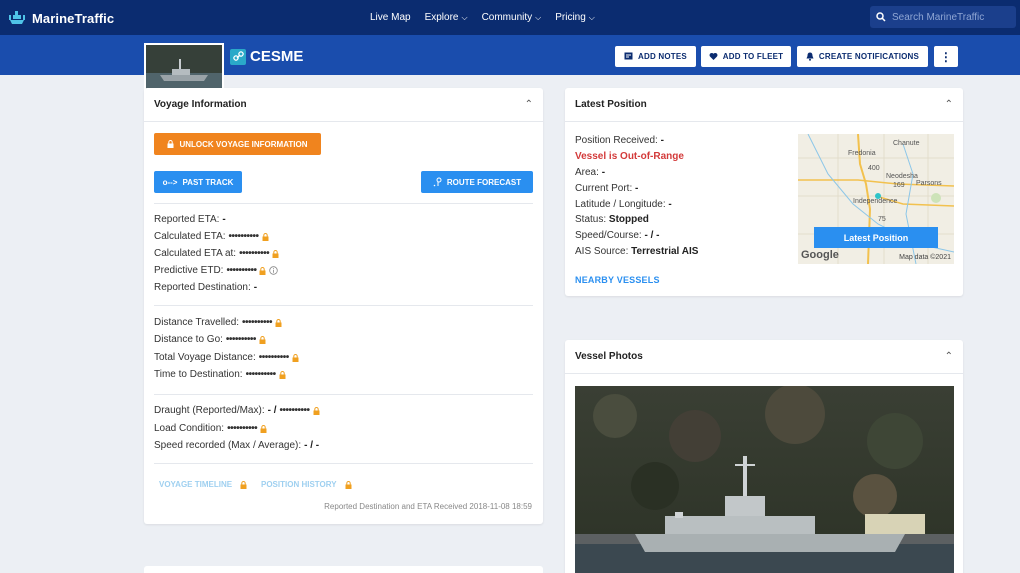 The width and height of the screenshot is (1020, 573). I want to click on vessel-name: CESME, so click(277, 56).